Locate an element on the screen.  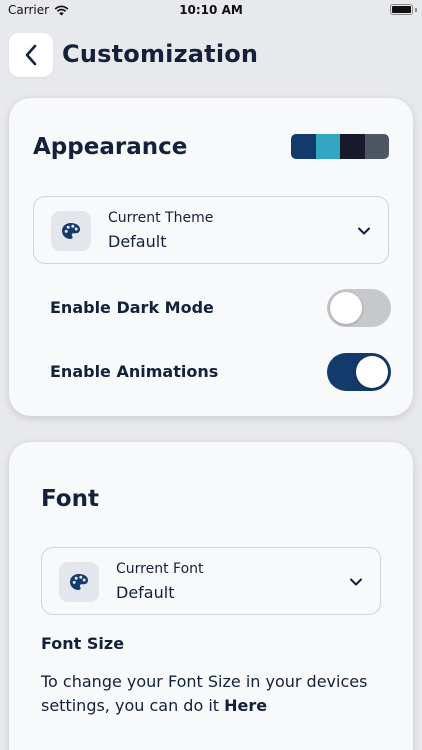
back-button is located at coordinates (31, 55).